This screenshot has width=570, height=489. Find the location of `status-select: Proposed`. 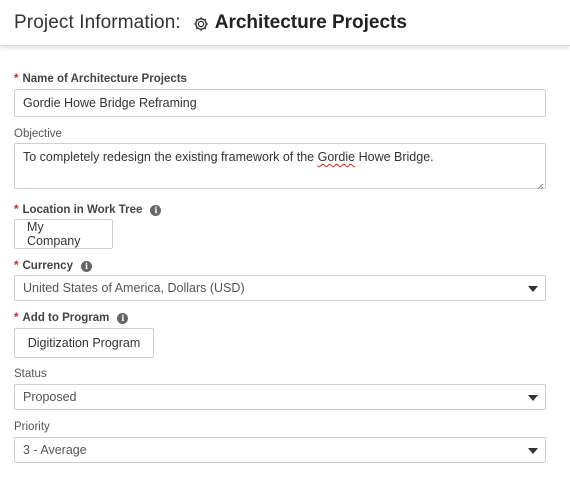

status-select: Proposed is located at coordinates (280, 397).